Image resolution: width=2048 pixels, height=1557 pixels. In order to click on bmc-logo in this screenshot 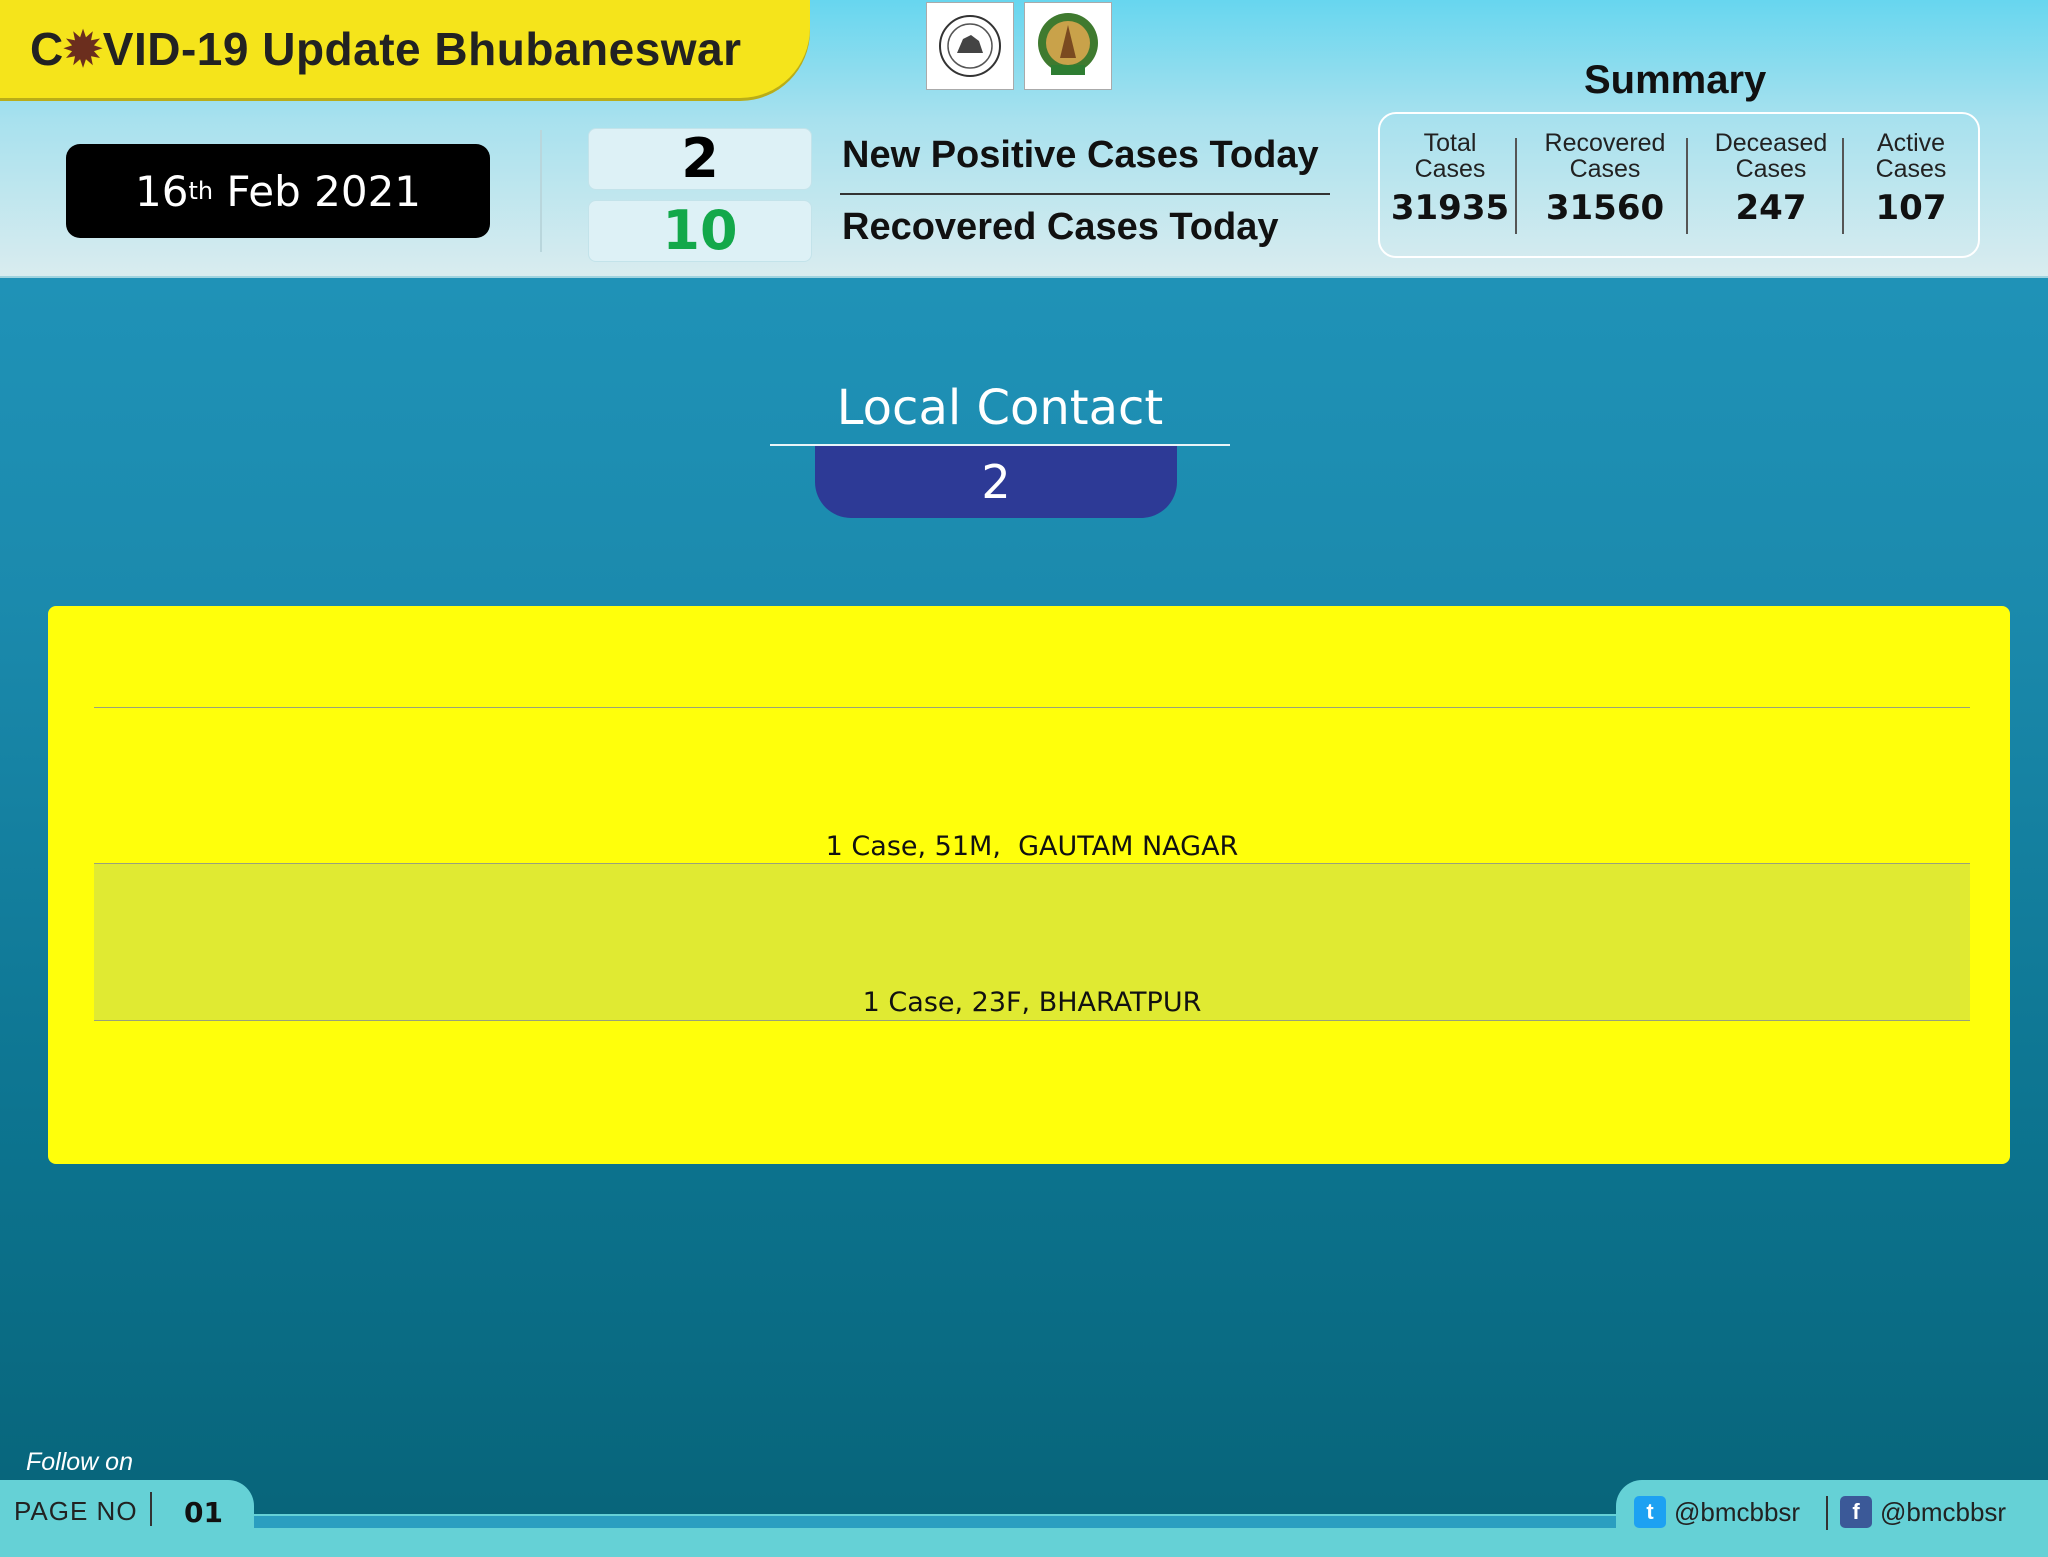, I will do `click(1068, 46)`.